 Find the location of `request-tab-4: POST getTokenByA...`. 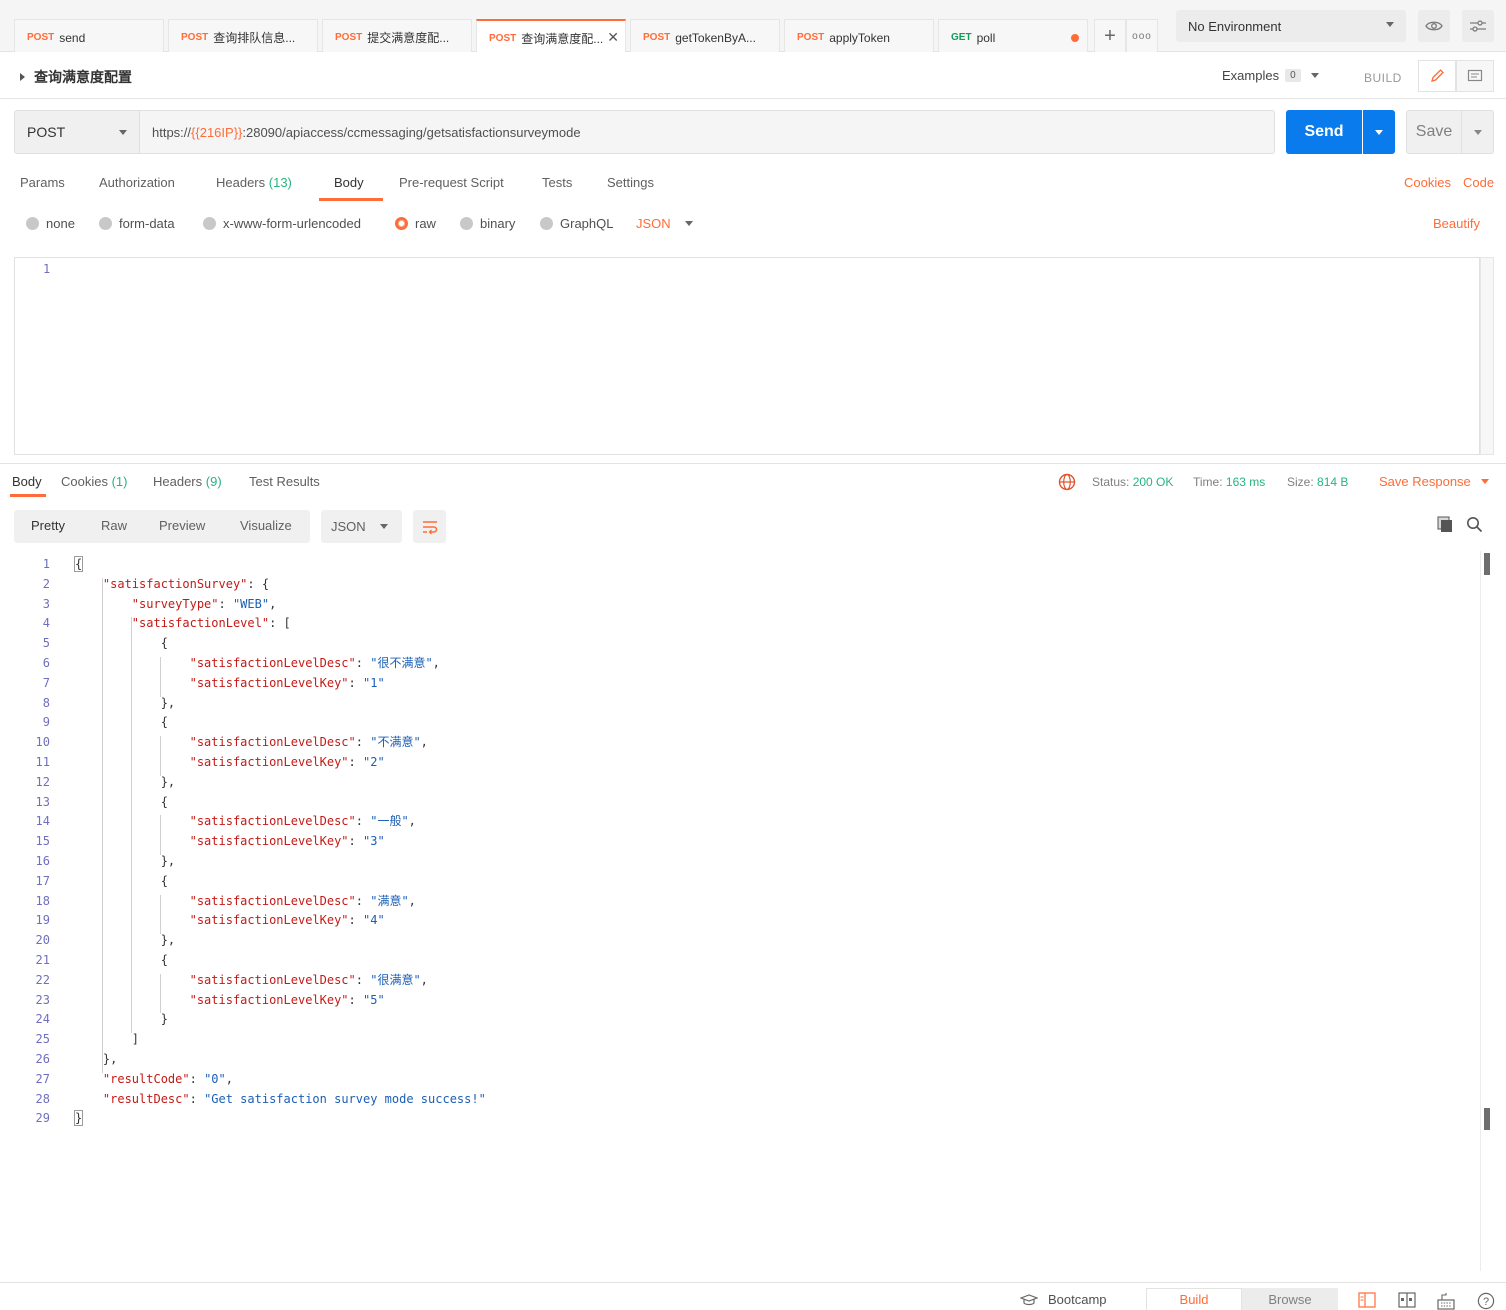

request-tab-4: POST getTokenByA... is located at coordinates (705, 35).